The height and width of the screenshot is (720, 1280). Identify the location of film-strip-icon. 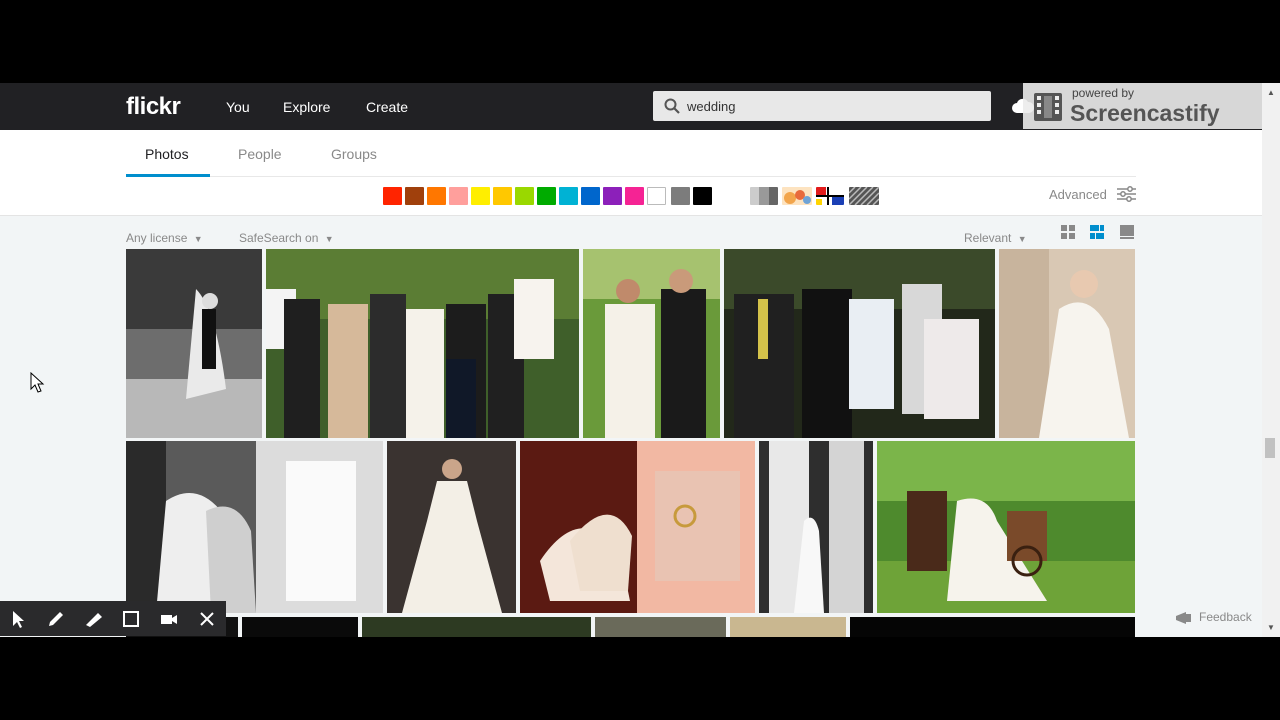
(1048, 107).